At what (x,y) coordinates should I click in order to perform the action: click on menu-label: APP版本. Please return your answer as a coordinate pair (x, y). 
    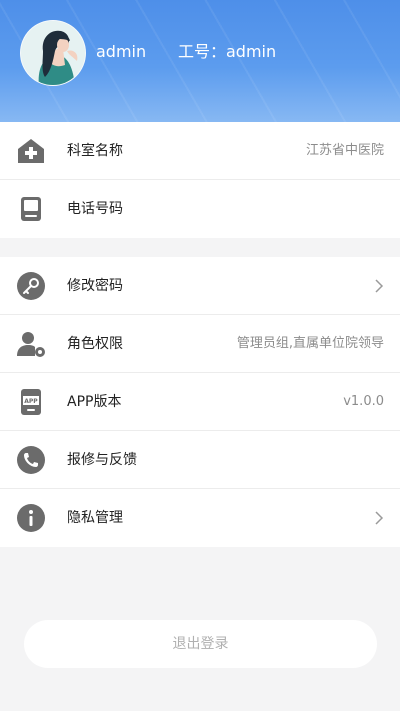
    Looking at the image, I should click on (94, 402).